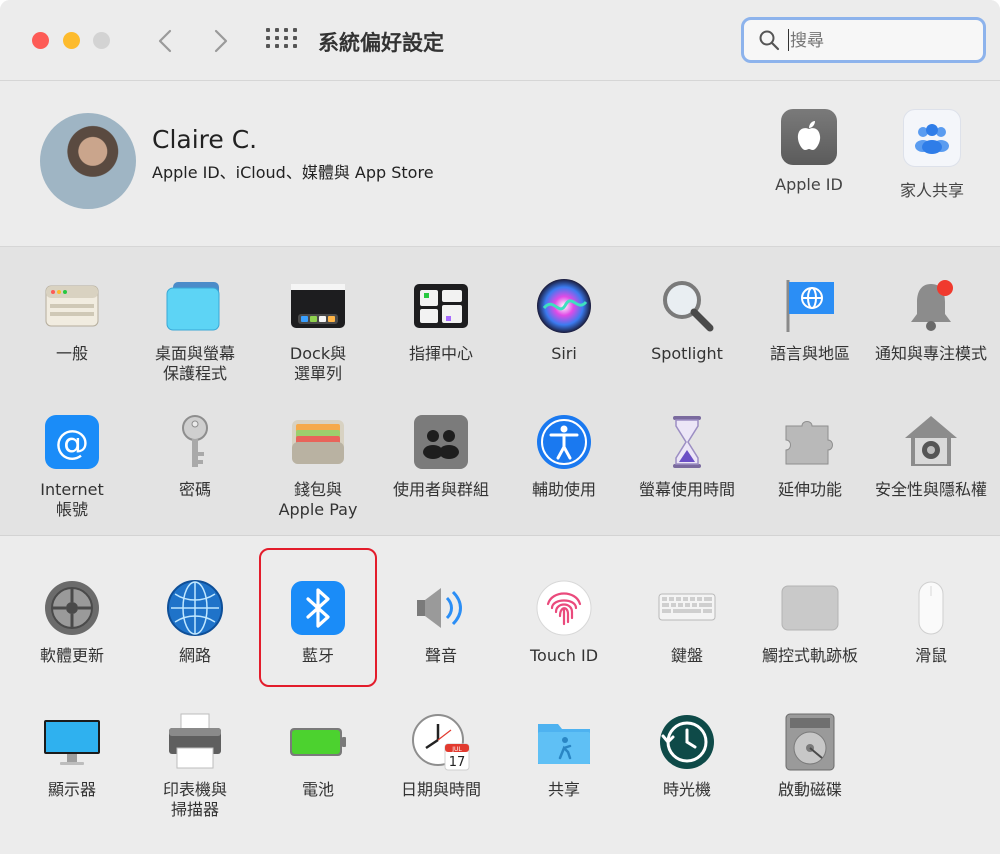 This screenshot has width=1000, height=854. What do you see at coordinates (318, 756) in the screenshot?
I see `pane-battery: 電池` at bounding box center [318, 756].